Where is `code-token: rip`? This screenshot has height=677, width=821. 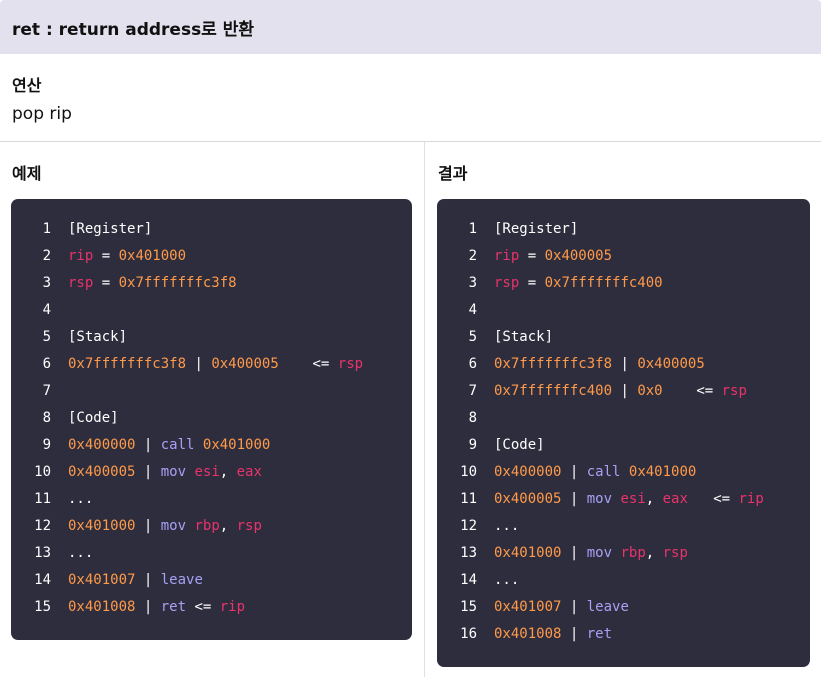
code-token: rip is located at coordinates (751, 499).